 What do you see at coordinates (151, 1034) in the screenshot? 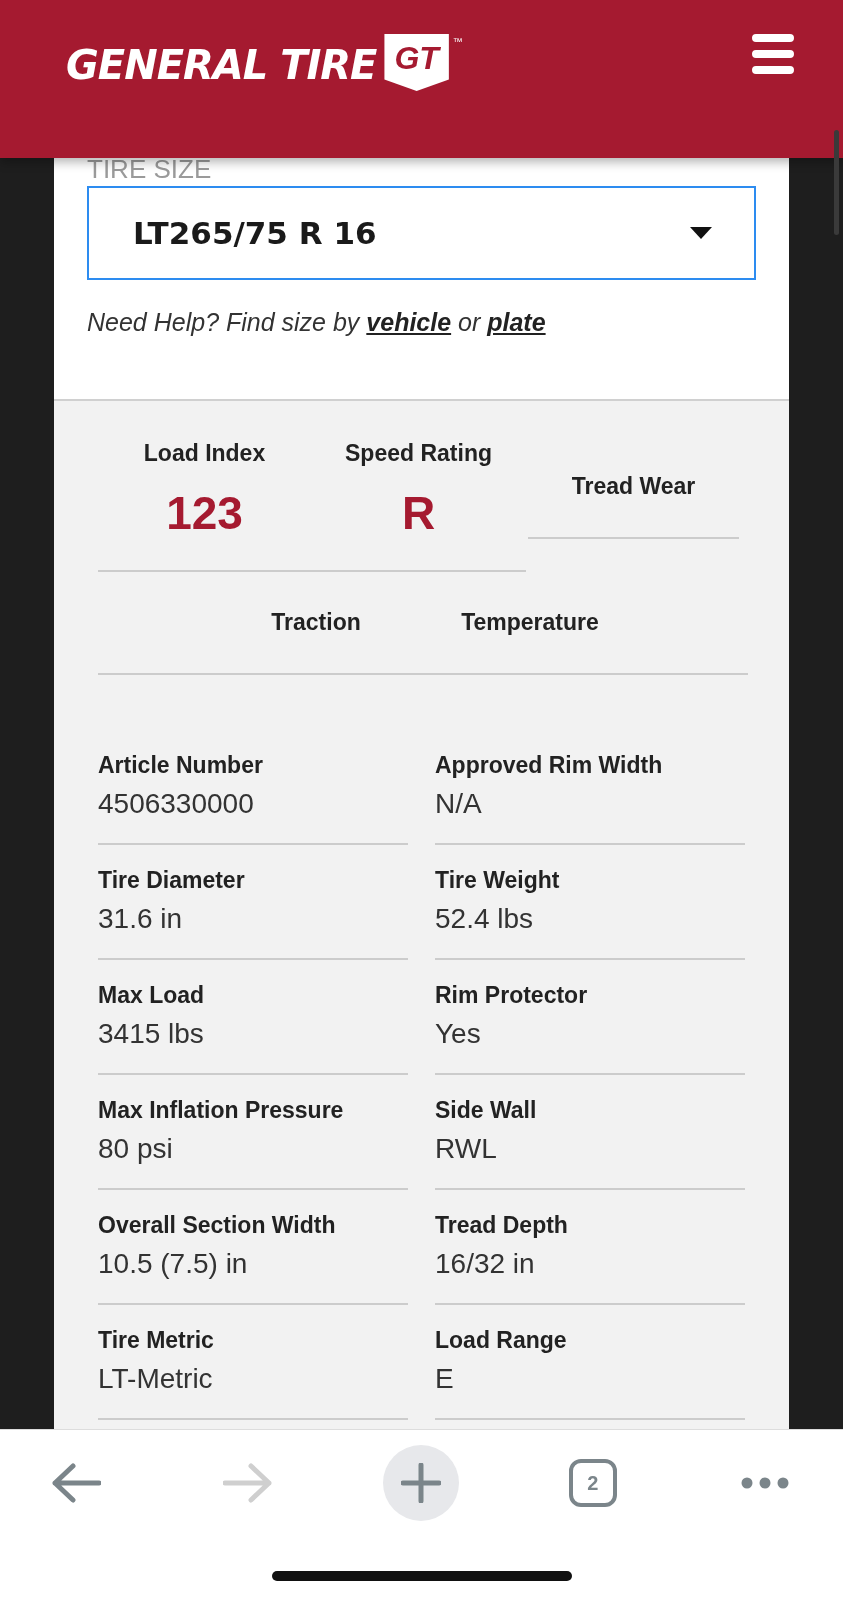
I see `spec-value: 3415 lbs` at bounding box center [151, 1034].